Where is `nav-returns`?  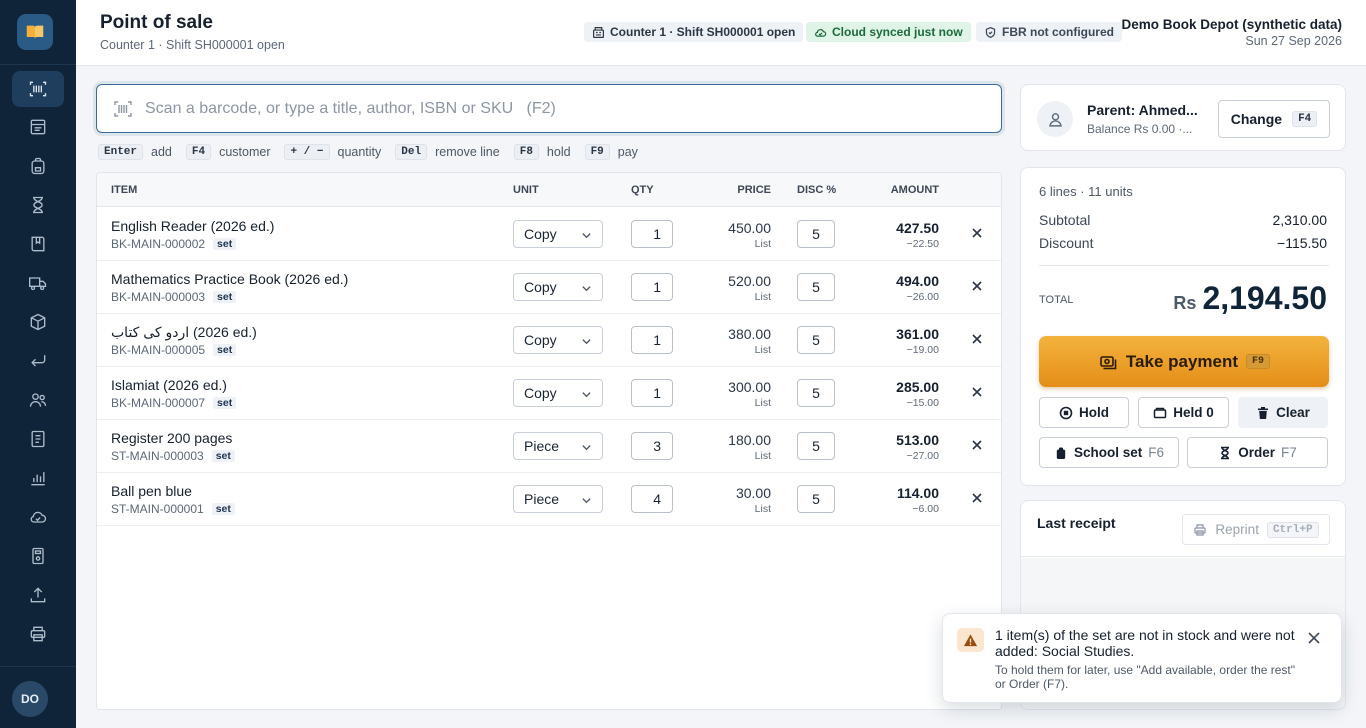
nav-returns is located at coordinates (38, 361).